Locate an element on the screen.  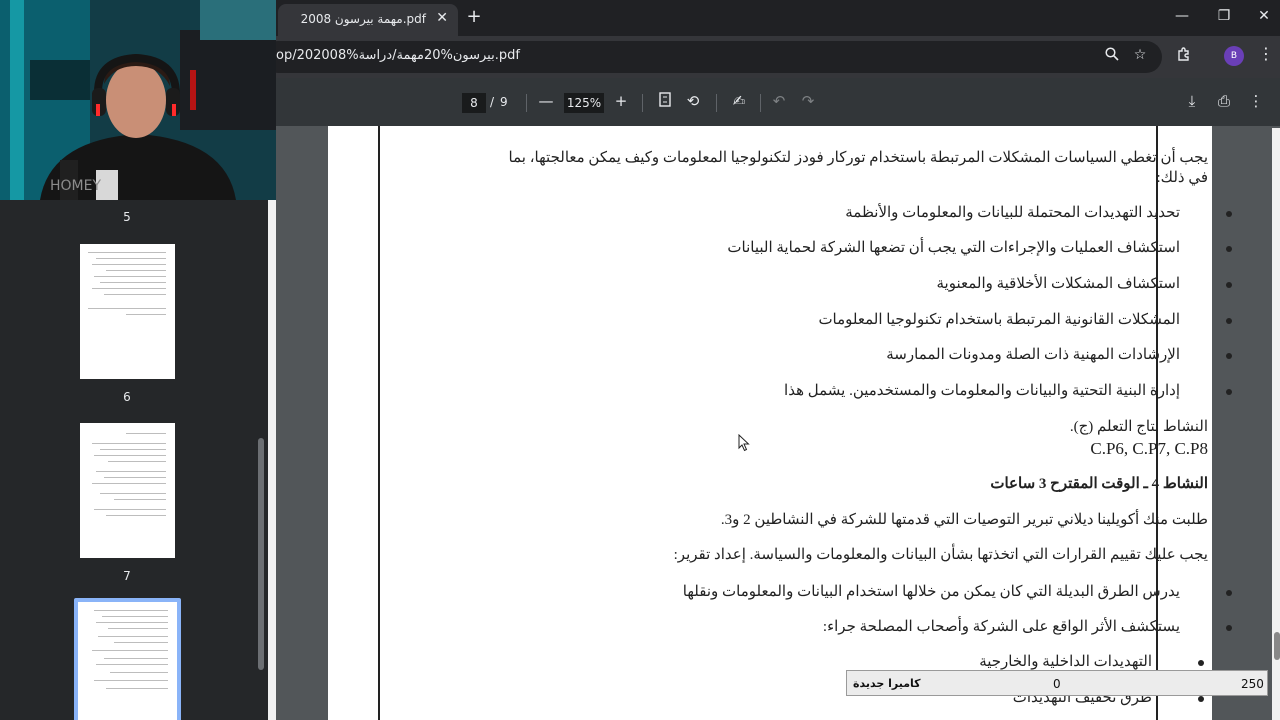
annotate-icon: ✍ is located at coordinates (739, 101).